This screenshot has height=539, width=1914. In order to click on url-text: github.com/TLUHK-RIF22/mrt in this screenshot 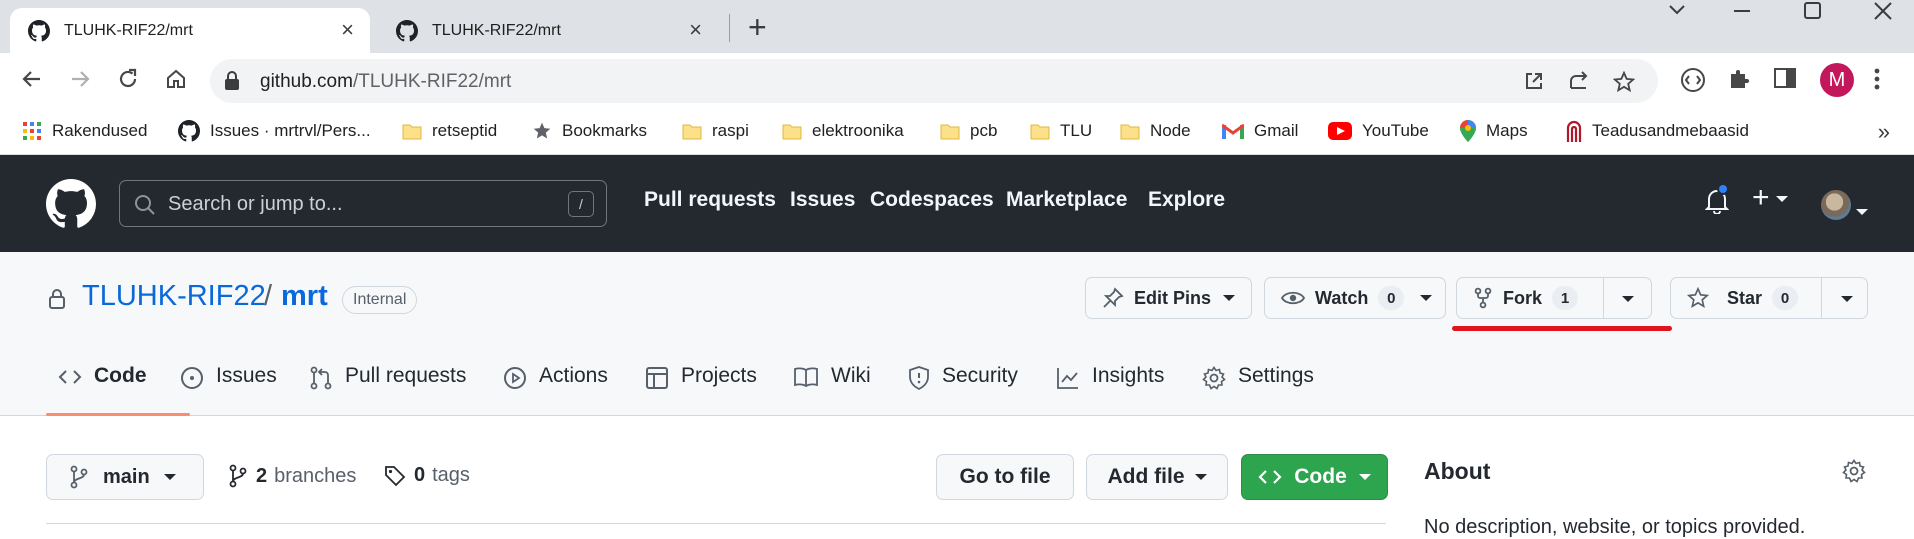, I will do `click(385, 82)`.